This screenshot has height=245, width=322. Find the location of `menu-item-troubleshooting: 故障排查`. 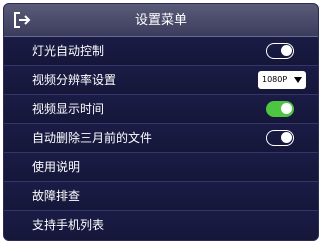

menu-item-troubleshooting: 故障排查 is located at coordinates (161, 196).